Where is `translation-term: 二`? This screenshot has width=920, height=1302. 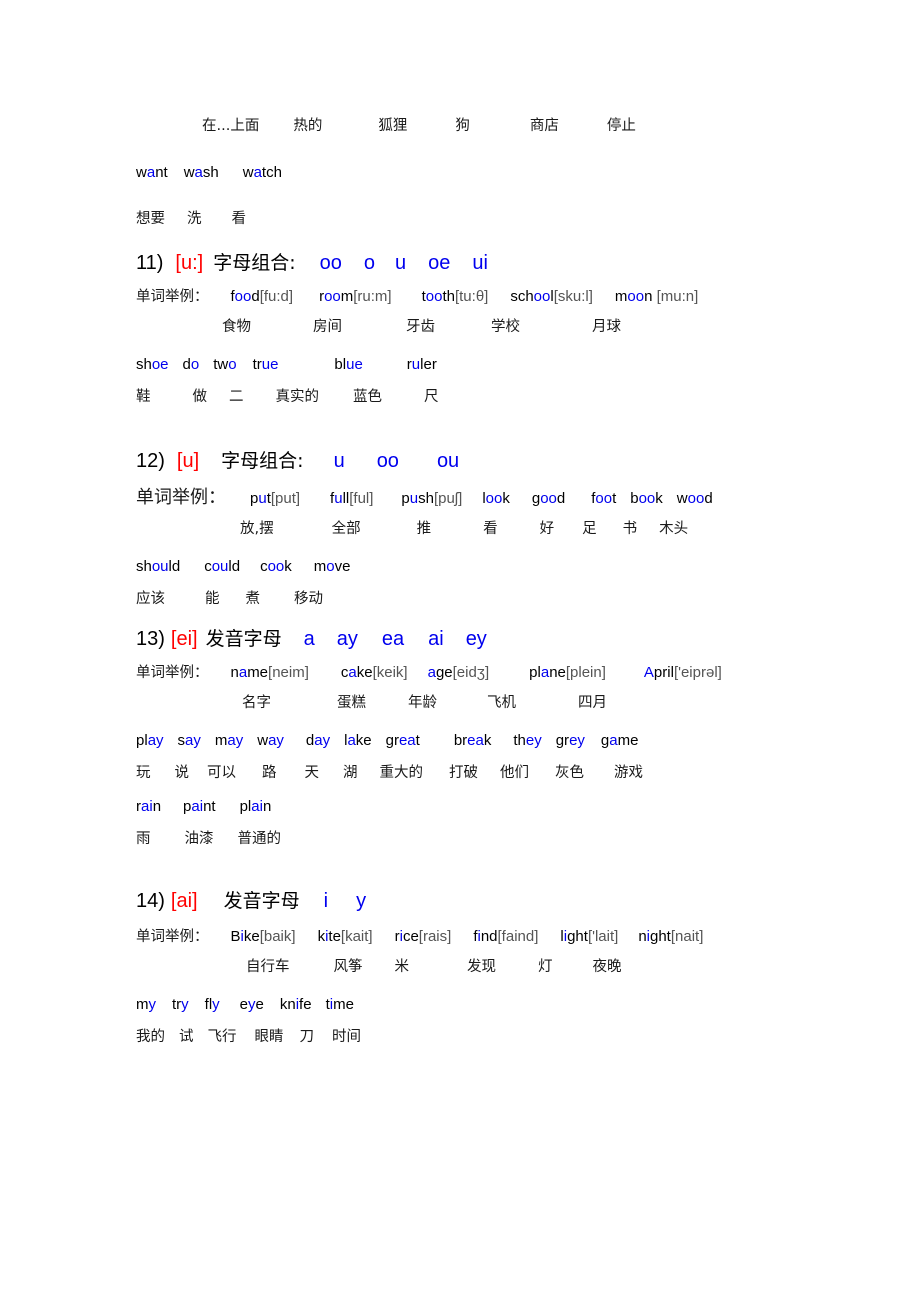 translation-term: 二 is located at coordinates (236, 397).